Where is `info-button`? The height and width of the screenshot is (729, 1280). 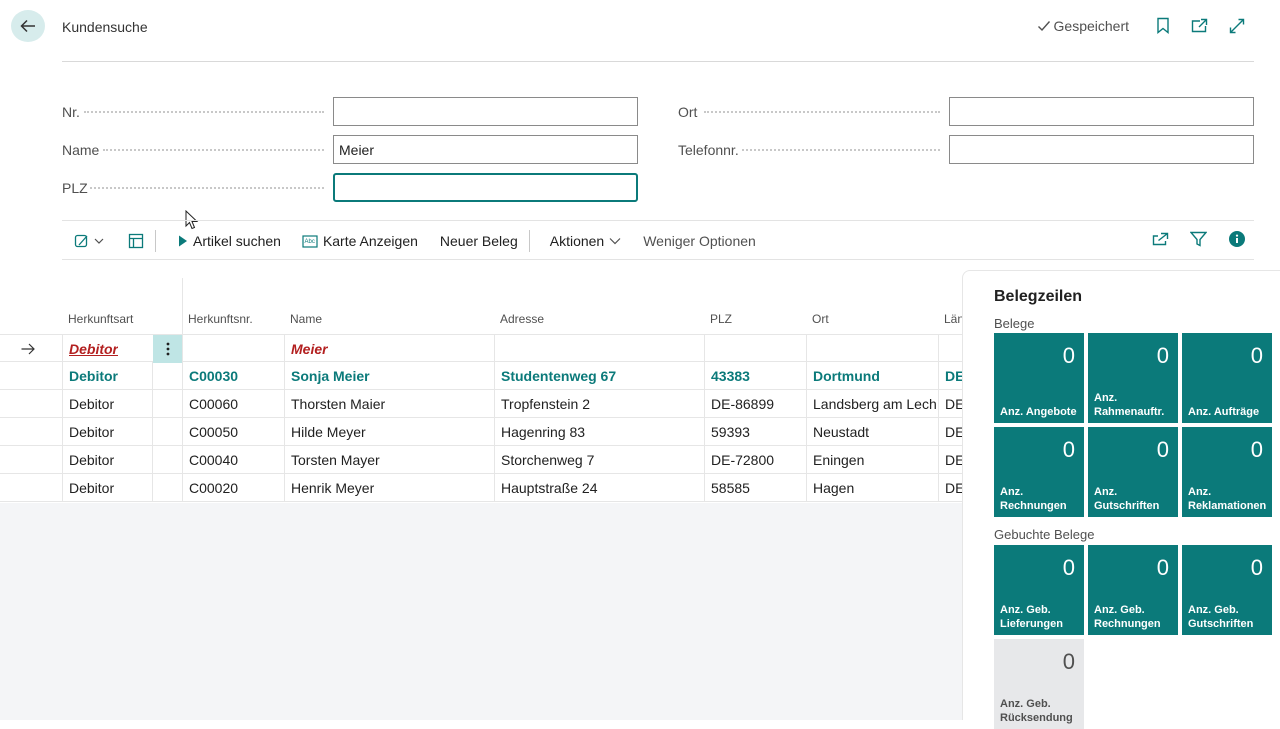 info-button is located at coordinates (1236, 238).